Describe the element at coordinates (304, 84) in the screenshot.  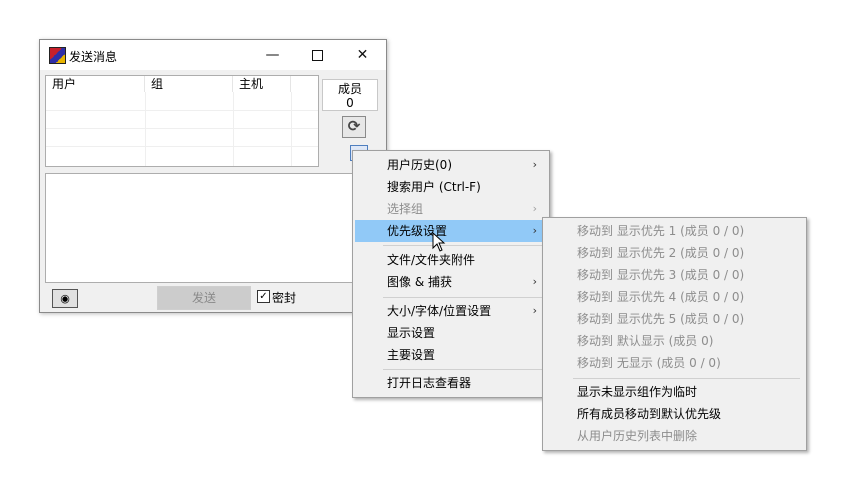
I see `column-header-extra` at that location.